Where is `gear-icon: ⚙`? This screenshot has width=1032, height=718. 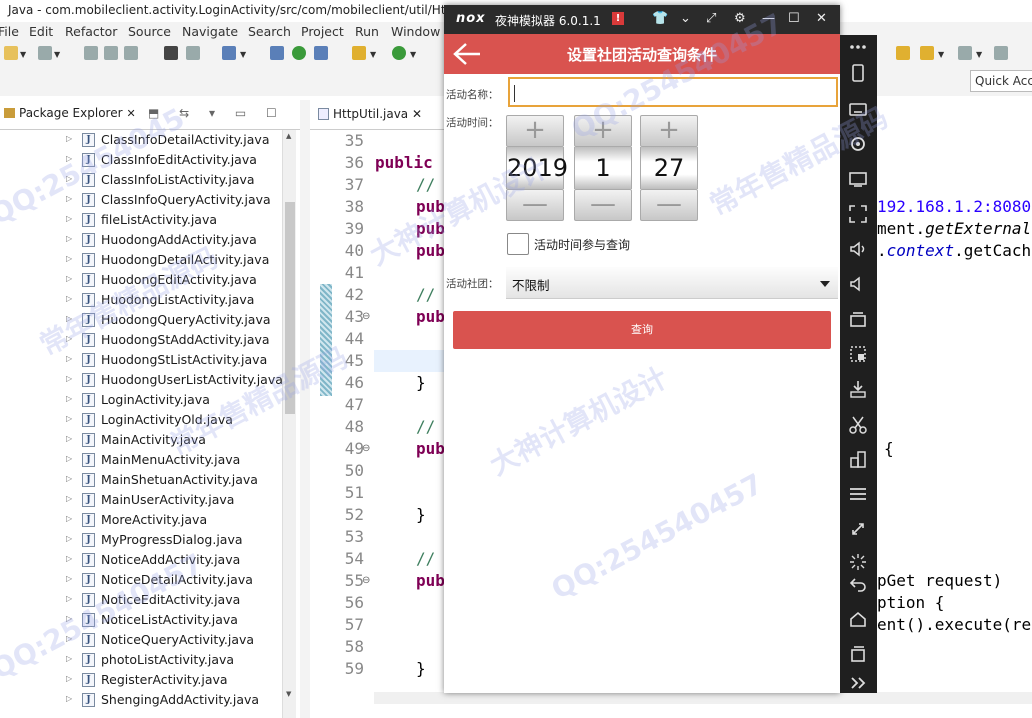 gear-icon: ⚙ is located at coordinates (740, 18).